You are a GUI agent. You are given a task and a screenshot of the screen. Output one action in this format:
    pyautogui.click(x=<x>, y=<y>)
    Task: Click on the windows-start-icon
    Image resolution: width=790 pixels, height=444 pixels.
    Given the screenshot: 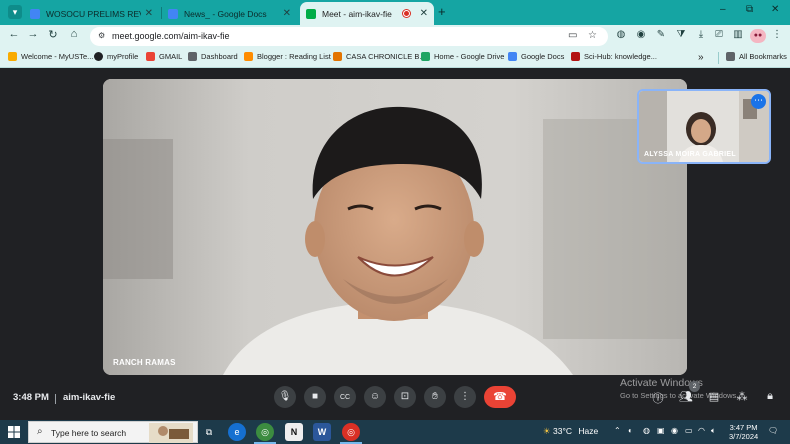 What is the action you would take?
    pyautogui.click(x=14, y=432)
    